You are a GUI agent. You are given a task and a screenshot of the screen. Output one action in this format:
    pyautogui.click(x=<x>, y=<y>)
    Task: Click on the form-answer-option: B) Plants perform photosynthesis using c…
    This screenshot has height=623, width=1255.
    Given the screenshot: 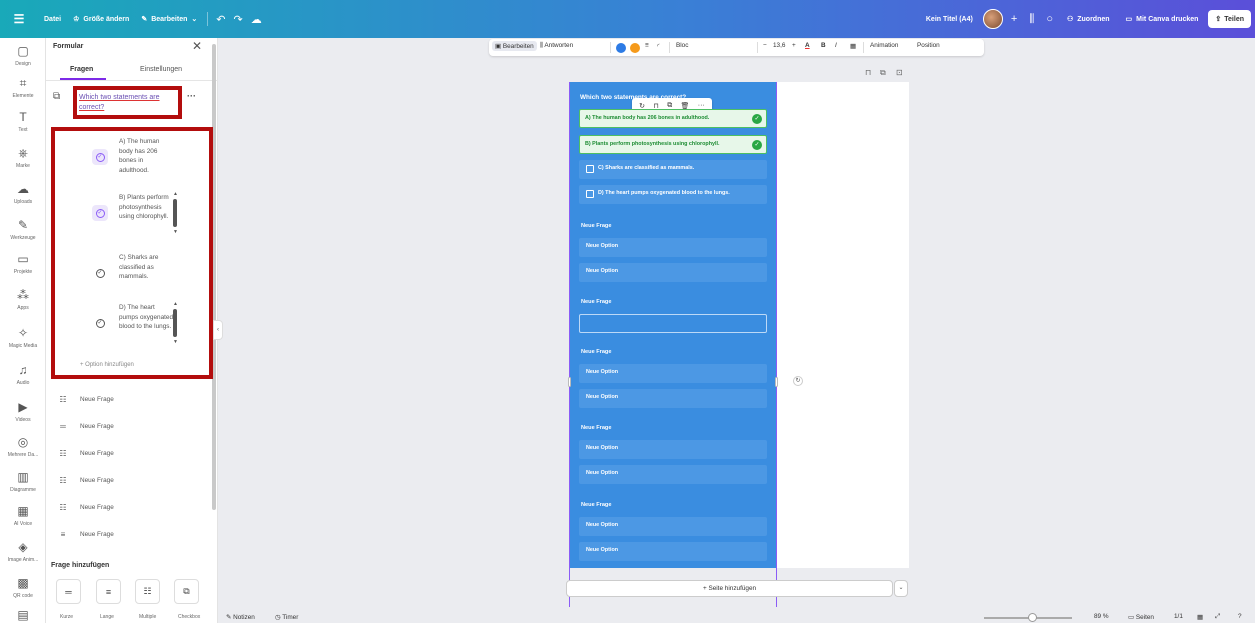 What is the action you would take?
    pyautogui.click(x=673, y=144)
    